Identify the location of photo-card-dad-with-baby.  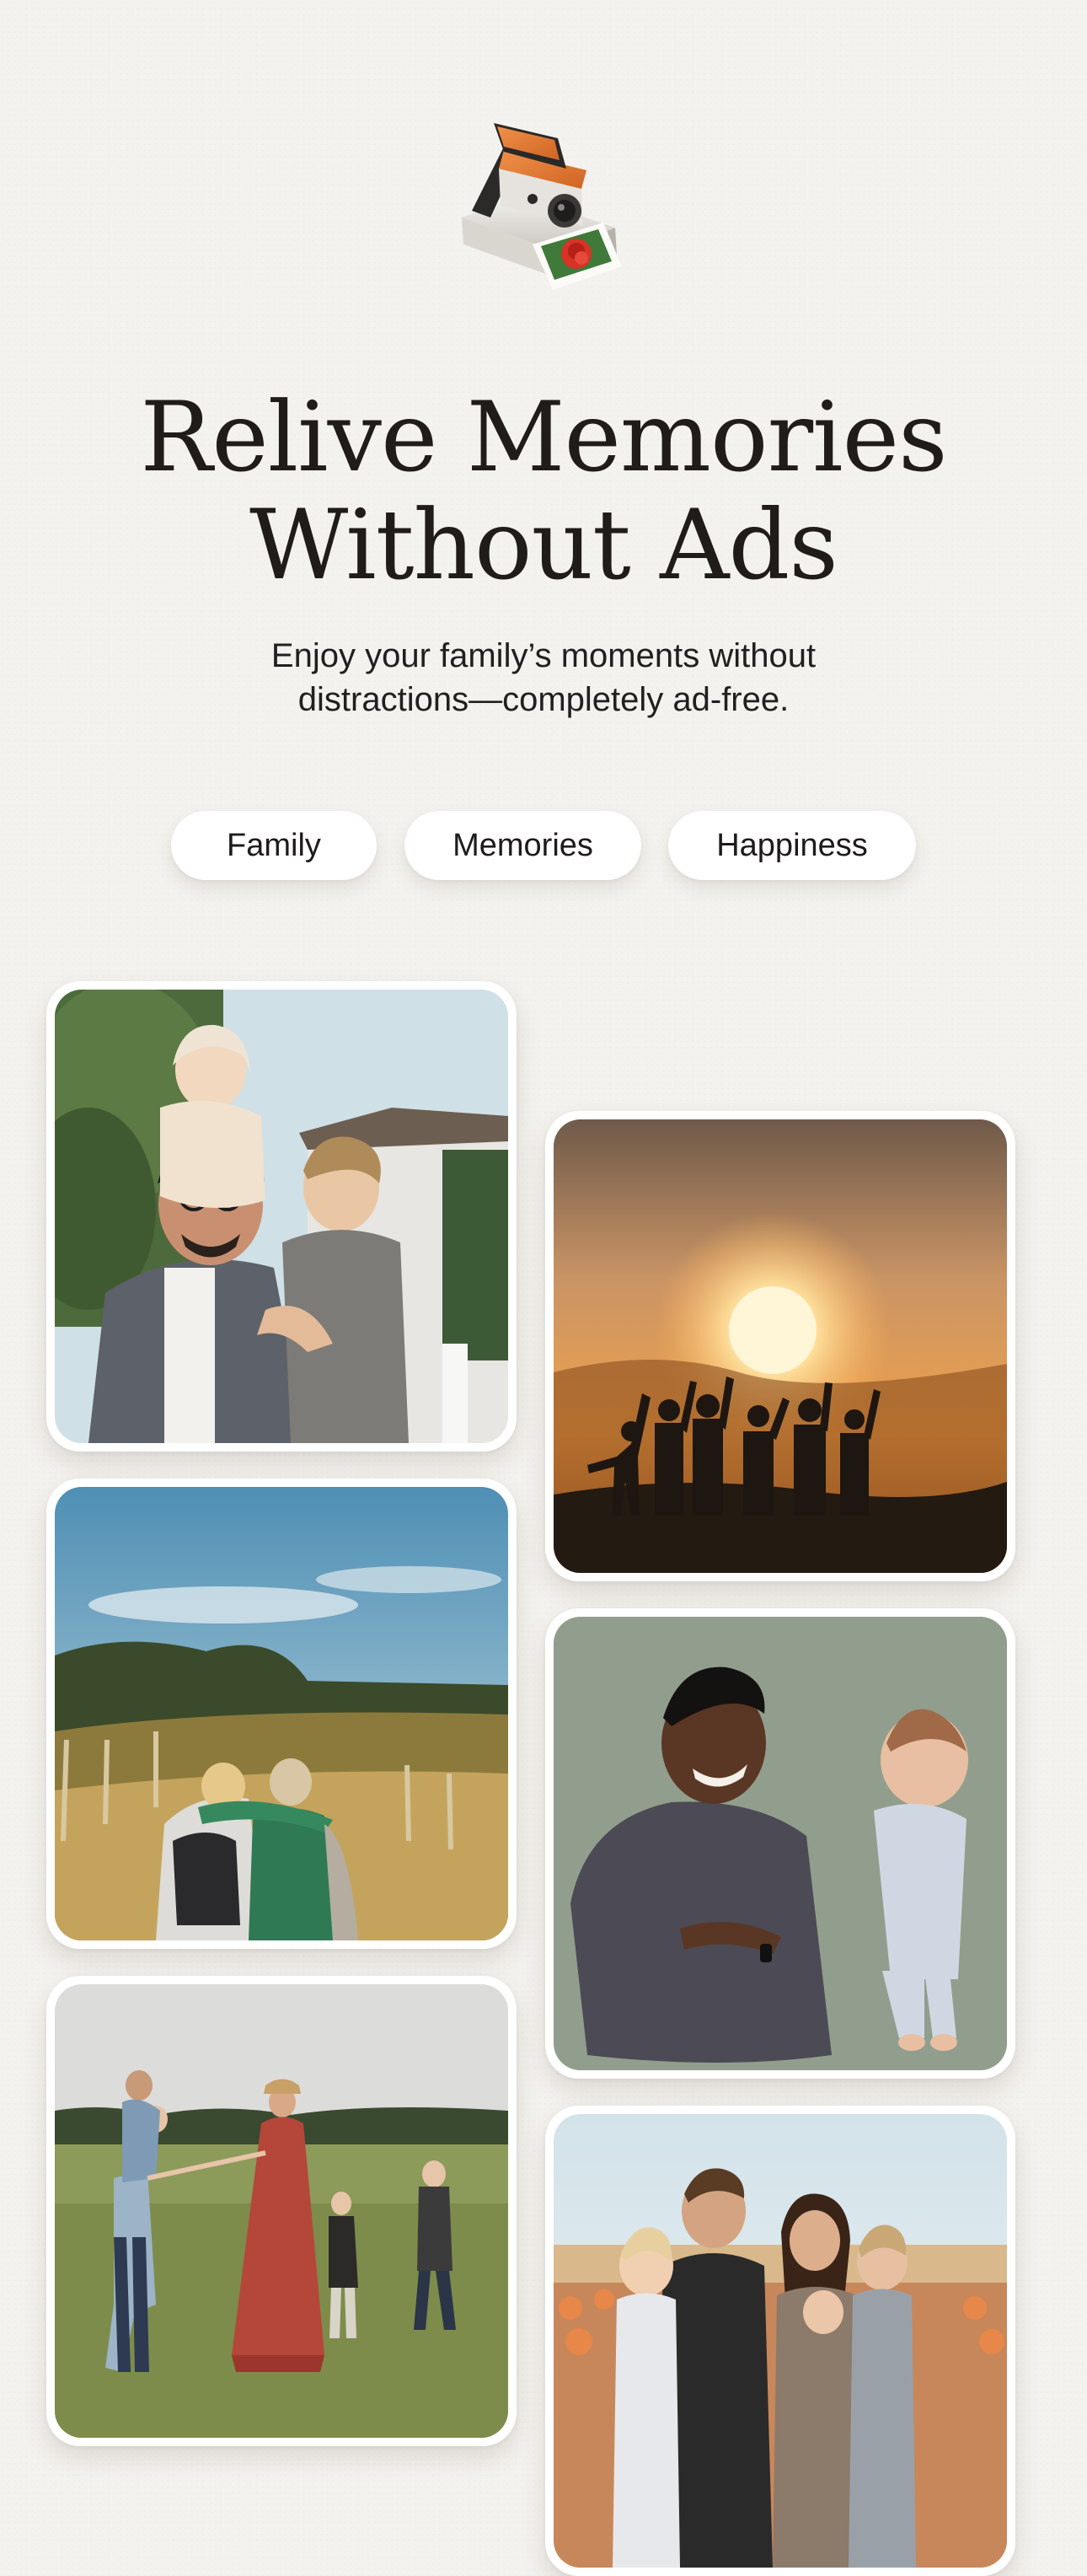
(780, 1843).